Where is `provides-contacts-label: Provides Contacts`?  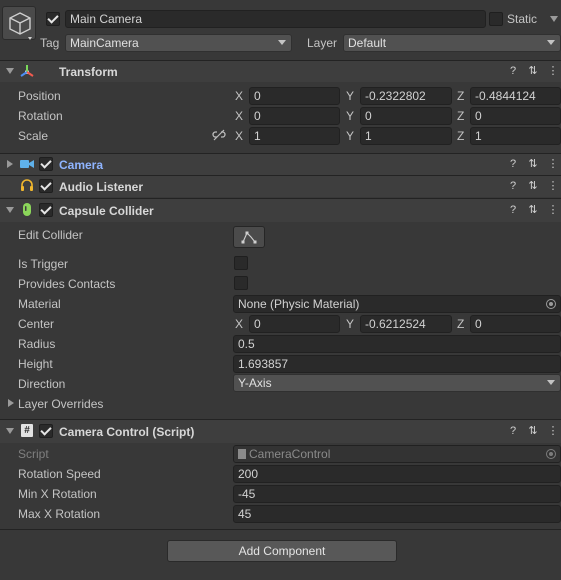
provides-contacts-label: Provides Contacts is located at coordinates (67, 284).